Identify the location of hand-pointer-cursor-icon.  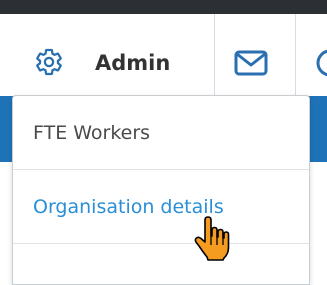
(212, 238).